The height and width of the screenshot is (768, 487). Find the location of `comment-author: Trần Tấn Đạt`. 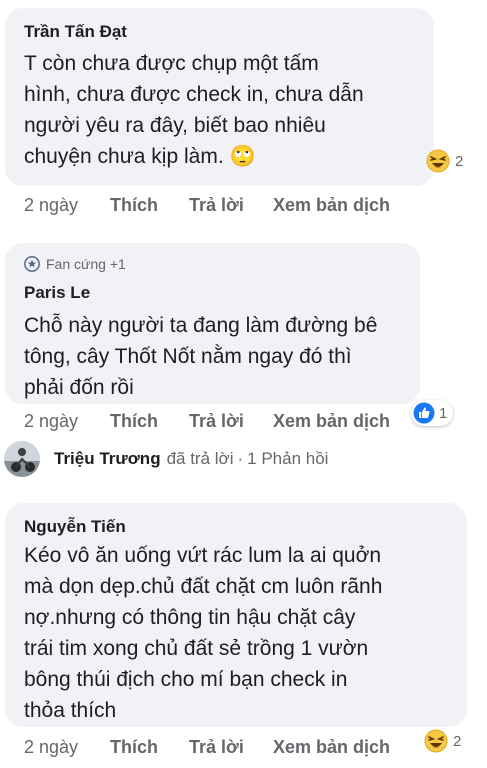

comment-author: Trần Tấn Đạt is located at coordinates (75, 32).